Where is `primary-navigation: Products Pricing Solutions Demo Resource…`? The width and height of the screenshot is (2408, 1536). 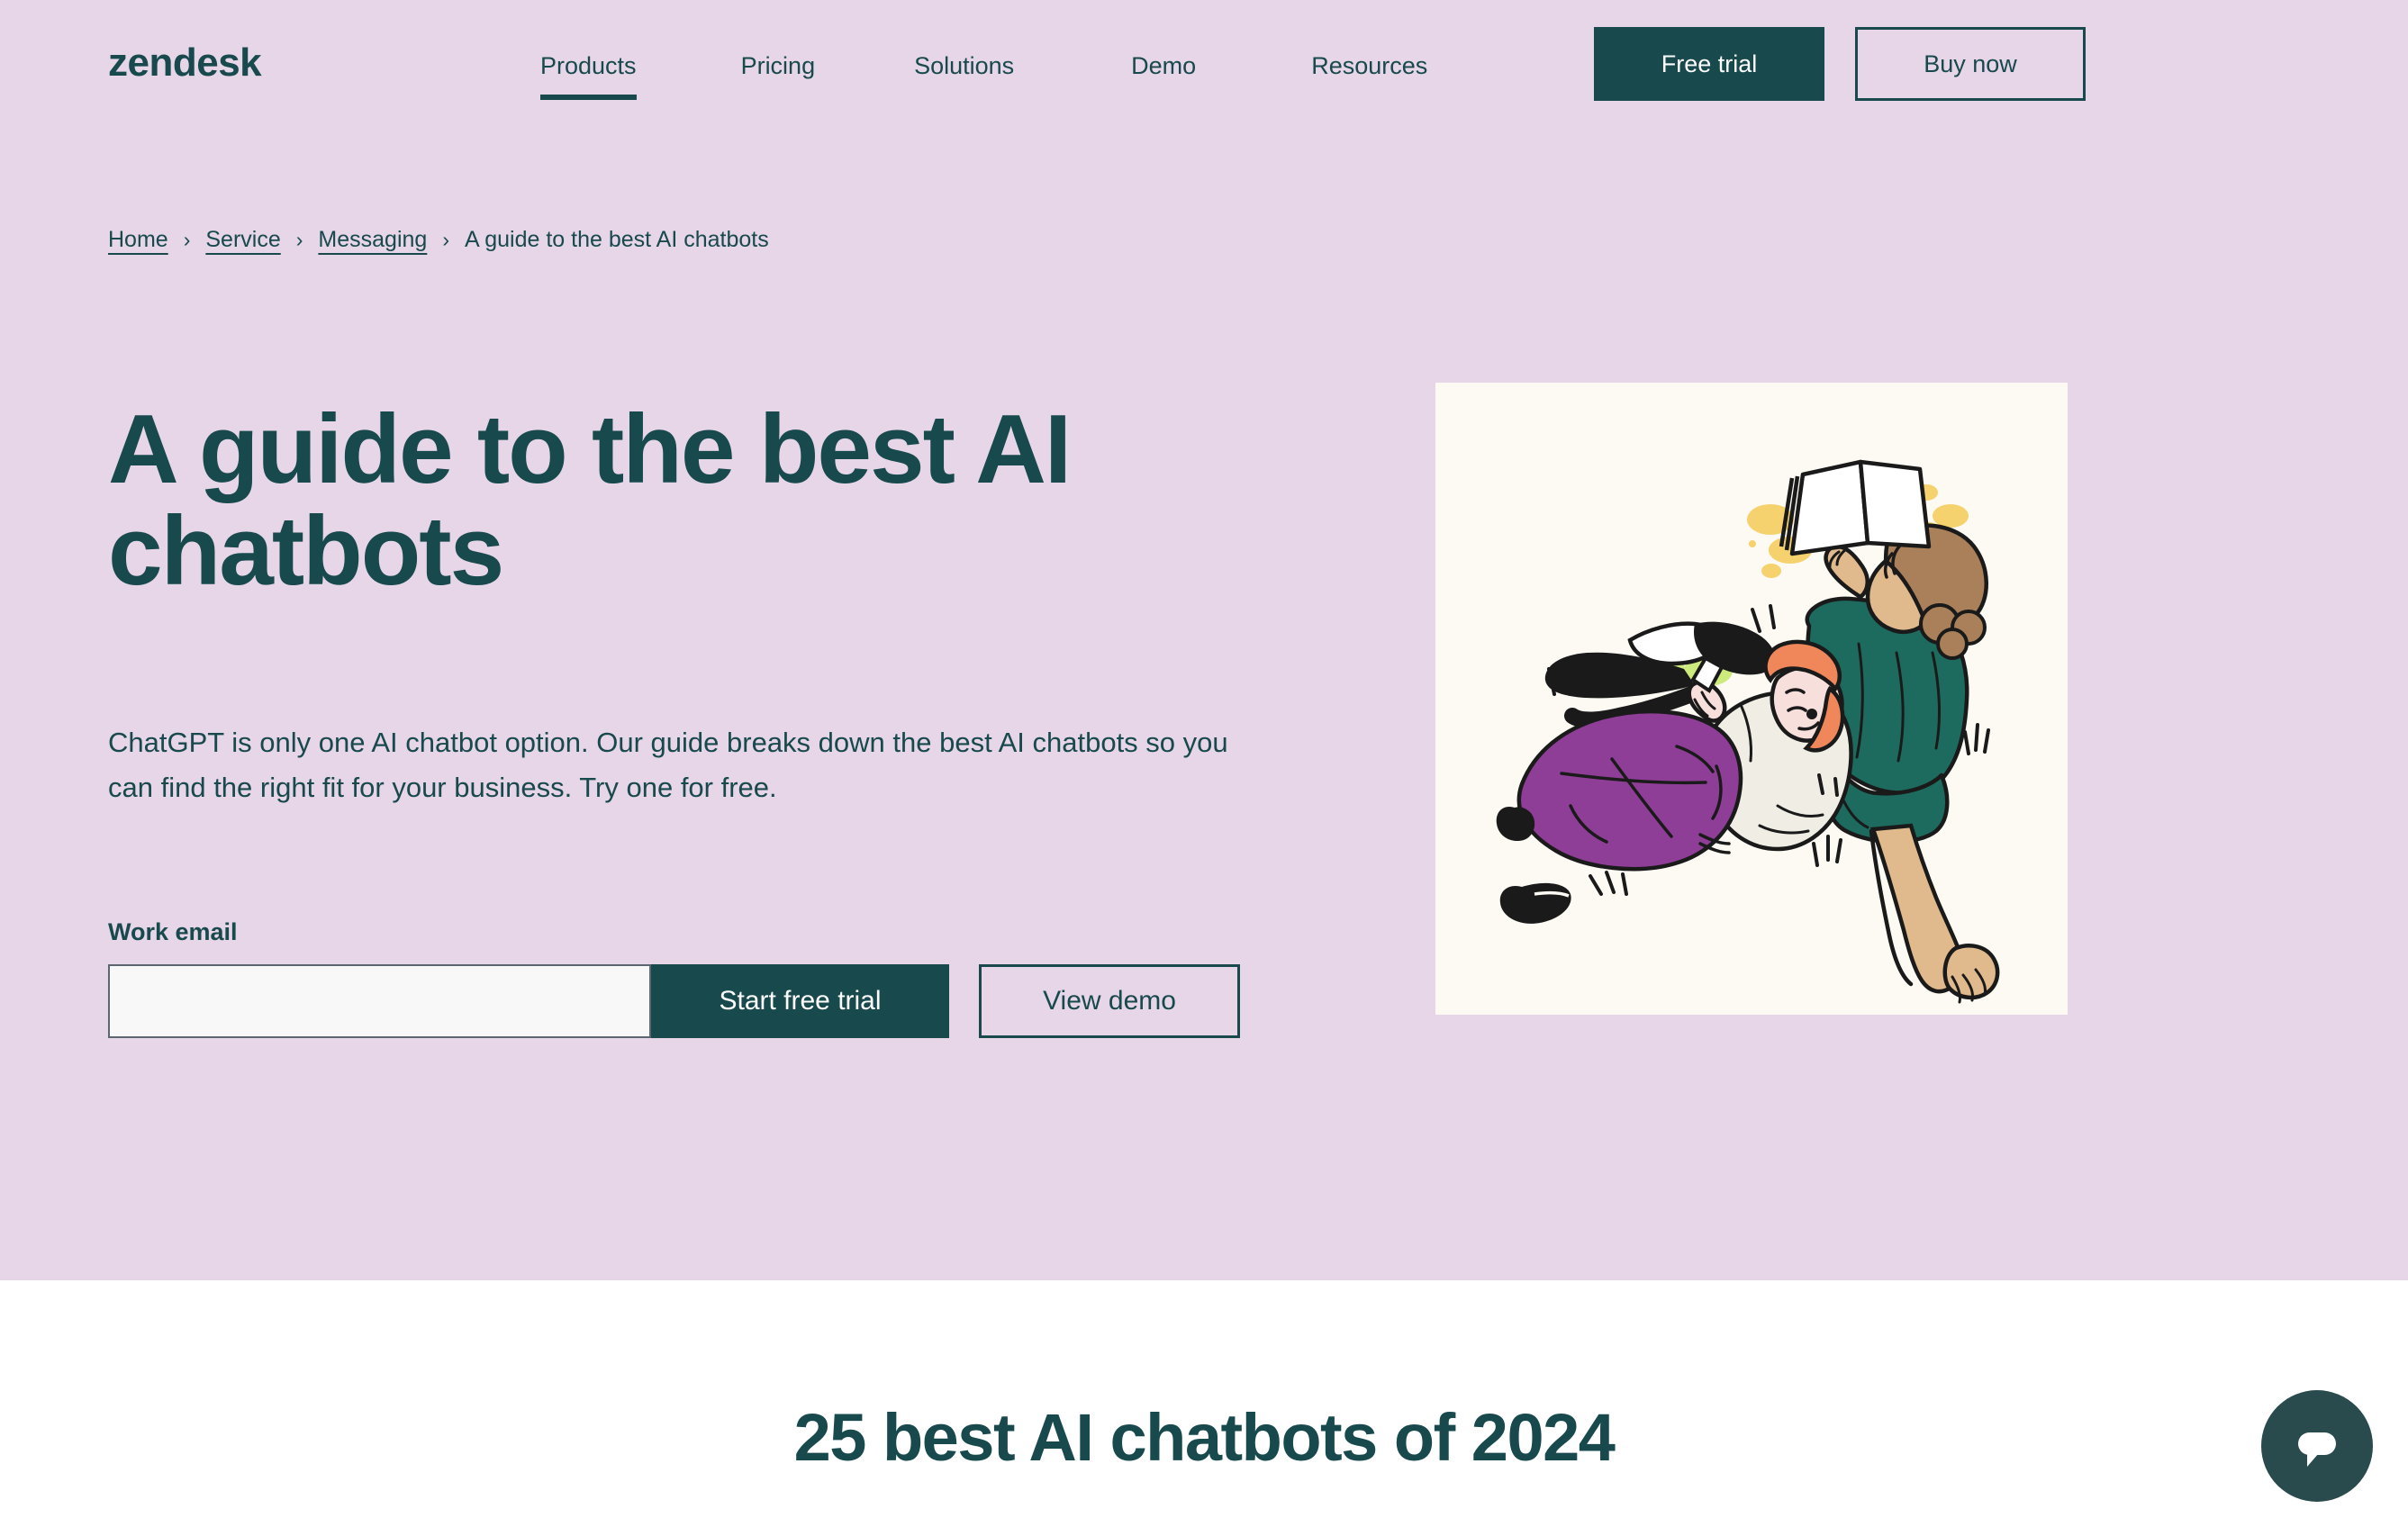
primary-navigation: Products Pricing Solutions Demo Resource… is located at coordinates (983, 76).